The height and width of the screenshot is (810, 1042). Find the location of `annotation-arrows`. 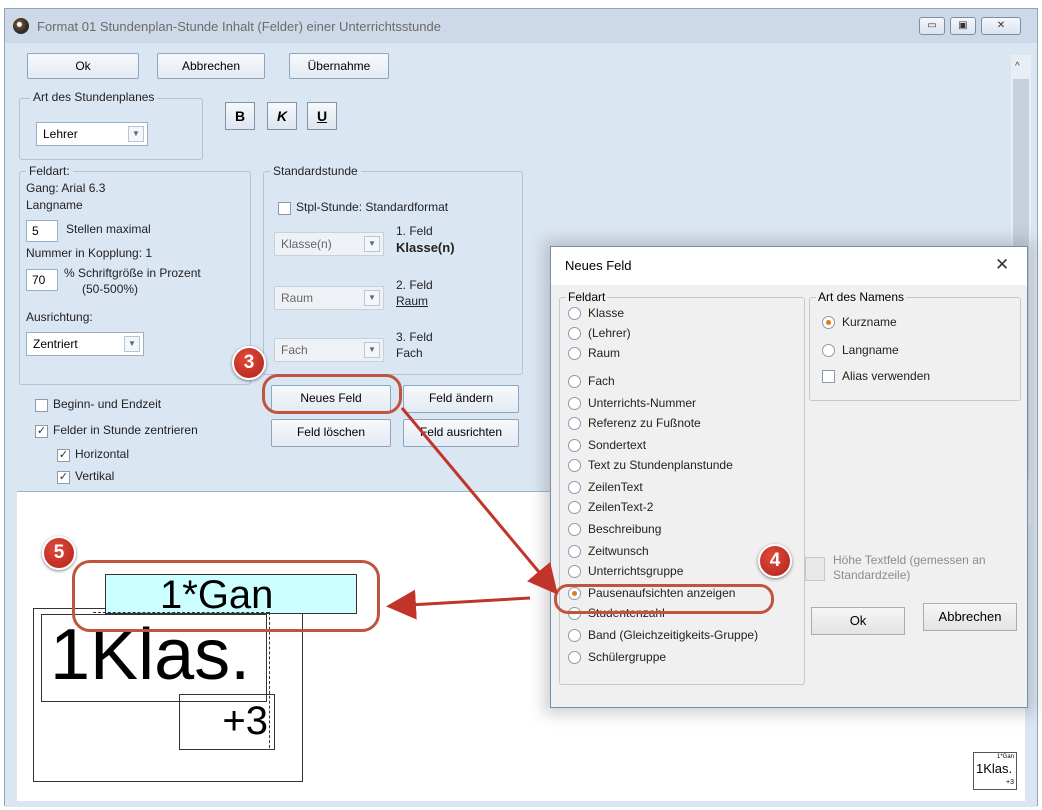

annotation-arrows is located at coordinates (472, 513).